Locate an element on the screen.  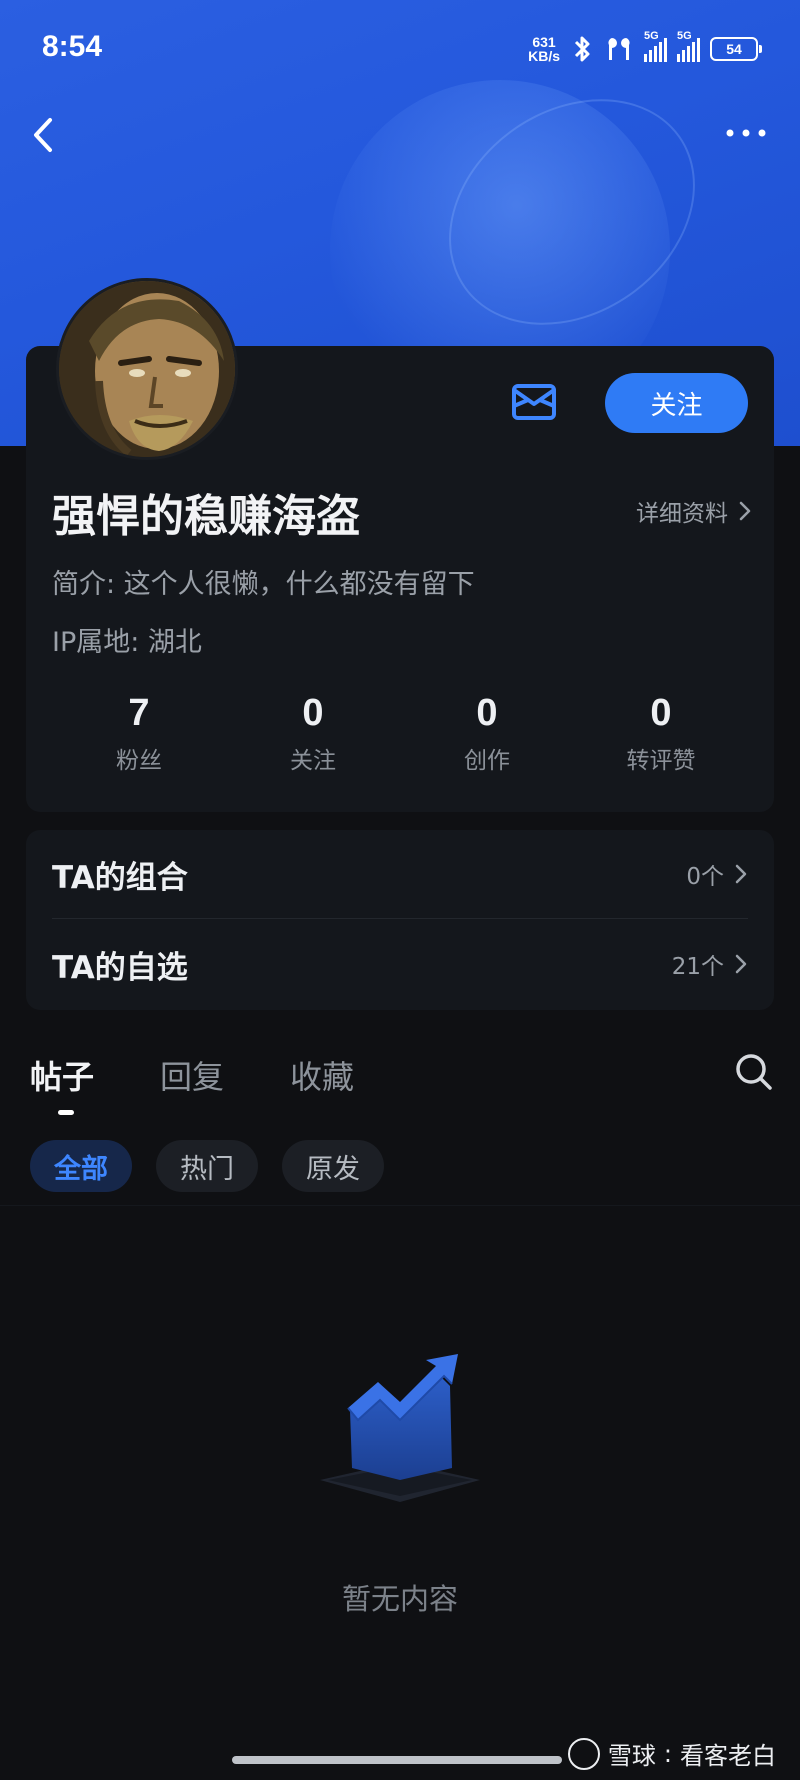
more-options-icon is located at coordinates (746, 133).